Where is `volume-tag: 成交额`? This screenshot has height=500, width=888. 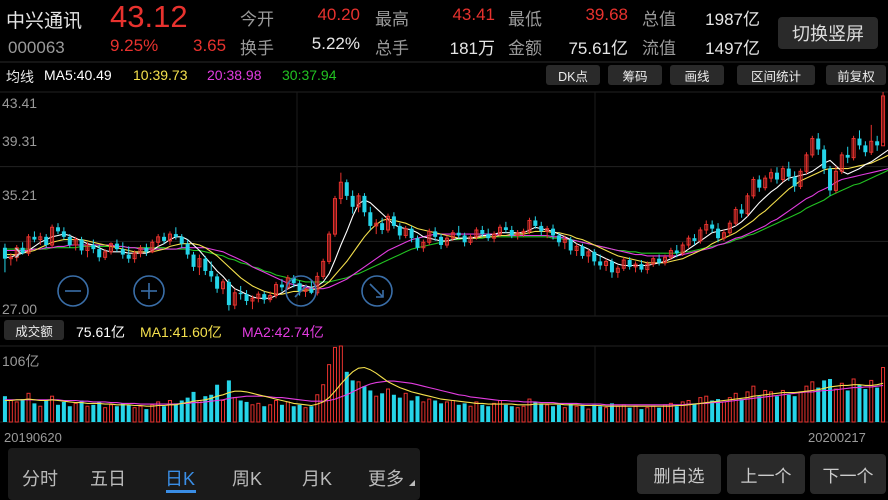 volume-tag: 成交额 is located at coordinates (34, 330).